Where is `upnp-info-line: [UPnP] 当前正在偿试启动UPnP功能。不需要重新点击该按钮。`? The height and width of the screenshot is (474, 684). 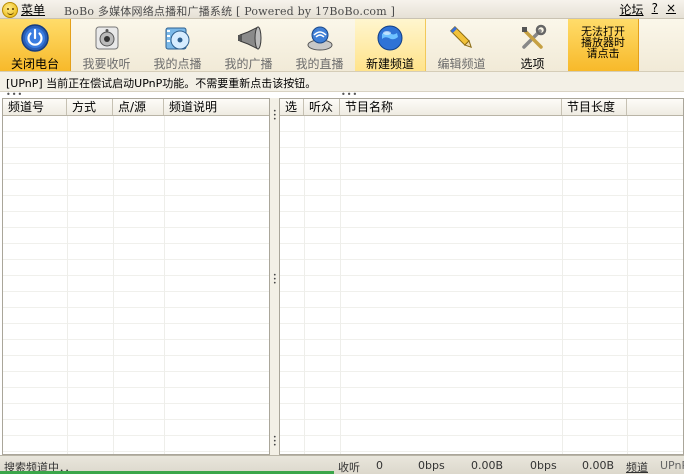
upnp-info-line: [UPnP] 当前正在偿试启动UPnP功能。不需要重新点击该按钮。 is located at coordinates (342, 82).